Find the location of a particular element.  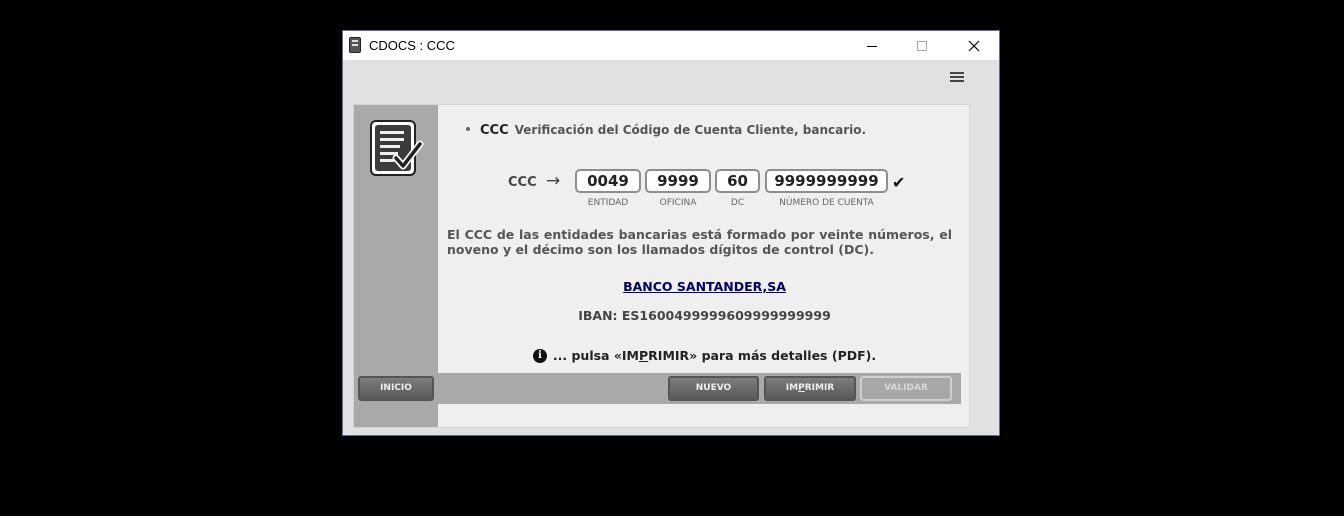

oficina-field: 9999 is located at coordinates (678, 181).